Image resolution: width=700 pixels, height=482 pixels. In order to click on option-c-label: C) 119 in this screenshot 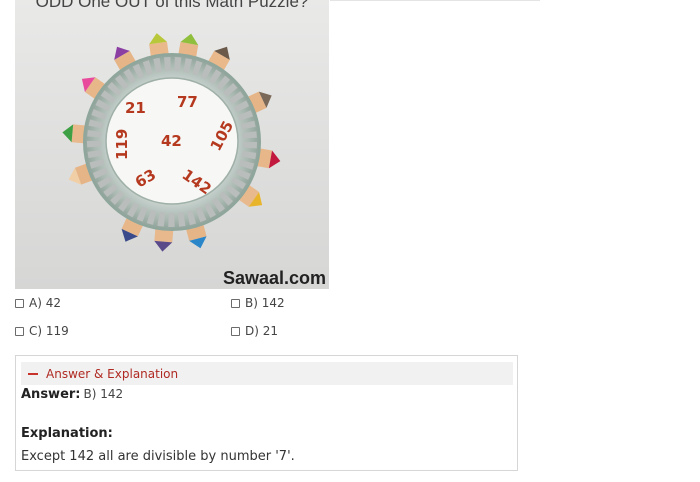, I will do `click(49, 331)`.